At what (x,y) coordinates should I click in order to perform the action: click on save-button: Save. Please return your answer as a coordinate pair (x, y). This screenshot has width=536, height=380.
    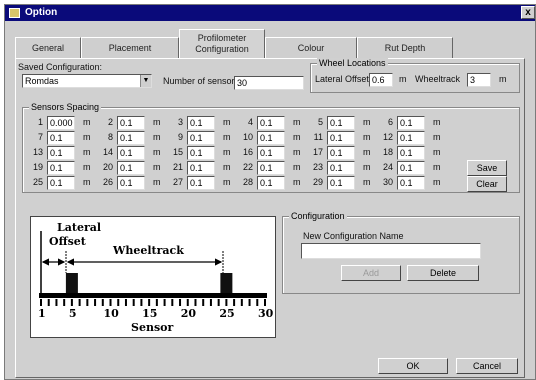
    Looking at the image, I should click on (487, 168).